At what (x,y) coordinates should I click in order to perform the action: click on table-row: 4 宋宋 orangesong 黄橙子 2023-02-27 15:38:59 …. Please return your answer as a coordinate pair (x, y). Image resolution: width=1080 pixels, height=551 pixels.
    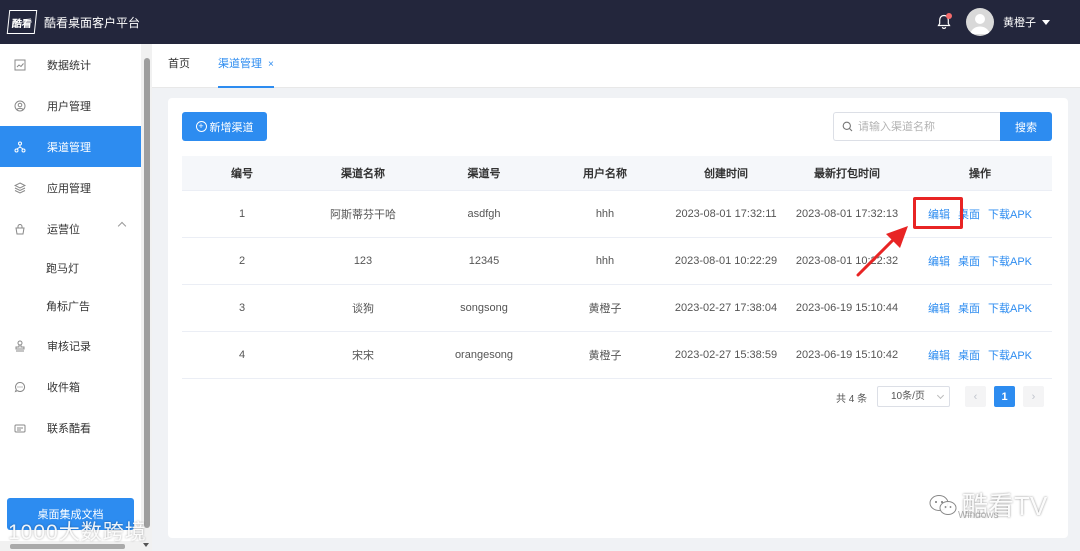
    Looking at the image, I should click on (617, 355).